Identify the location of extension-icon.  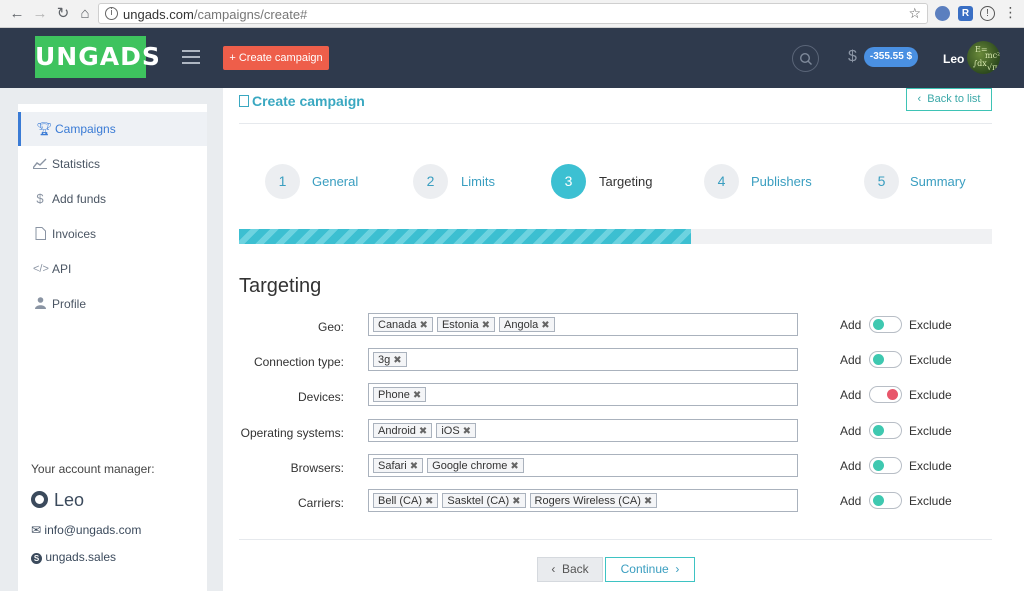
(942, 13).